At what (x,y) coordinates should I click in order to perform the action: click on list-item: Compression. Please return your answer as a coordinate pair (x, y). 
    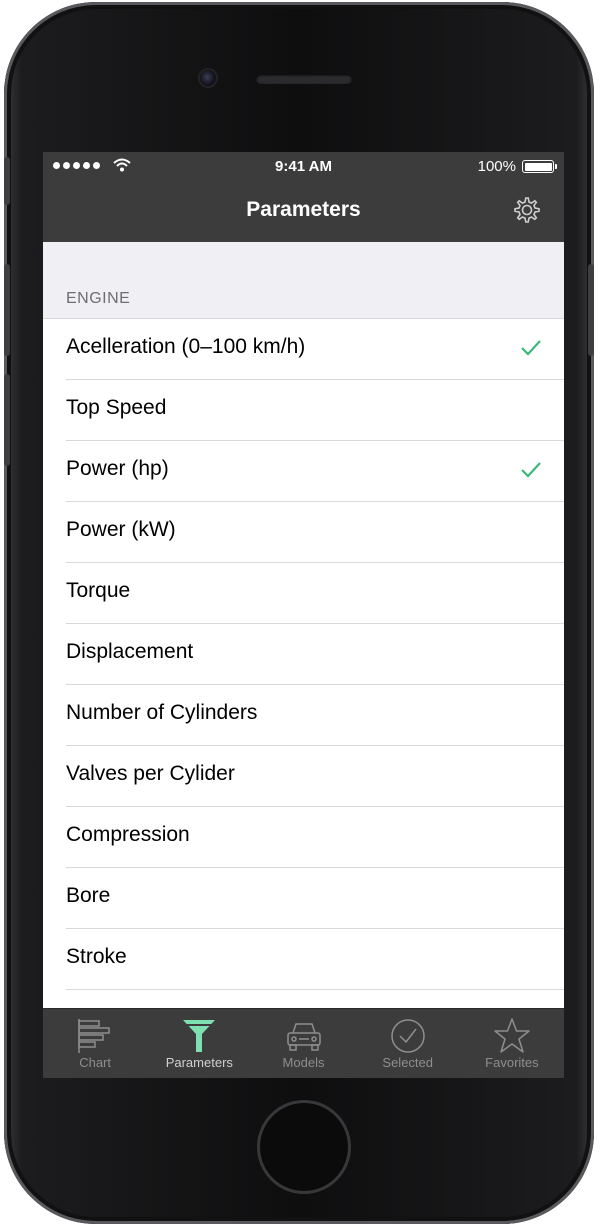
    Looking at the image, I should click on (303, 837).